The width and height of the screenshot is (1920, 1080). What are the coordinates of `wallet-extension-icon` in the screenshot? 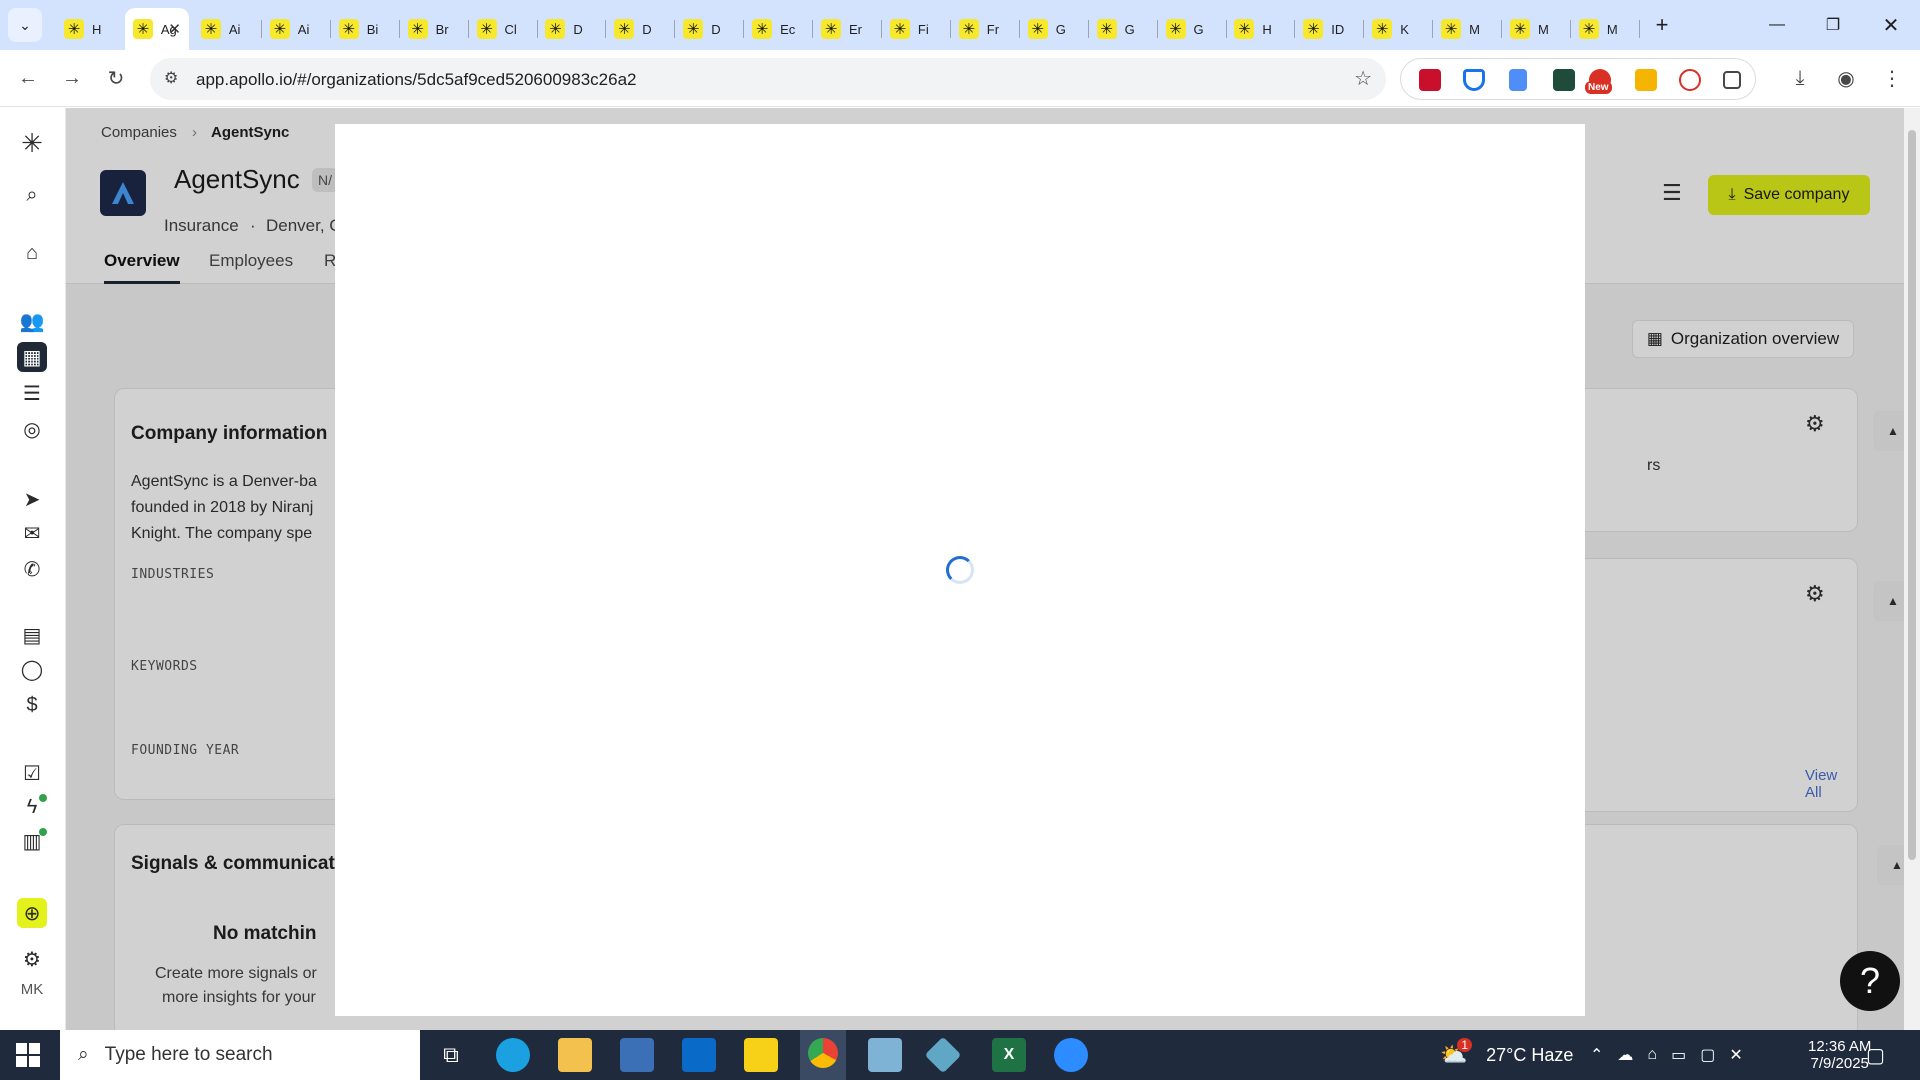 It's located at (1564, 80).